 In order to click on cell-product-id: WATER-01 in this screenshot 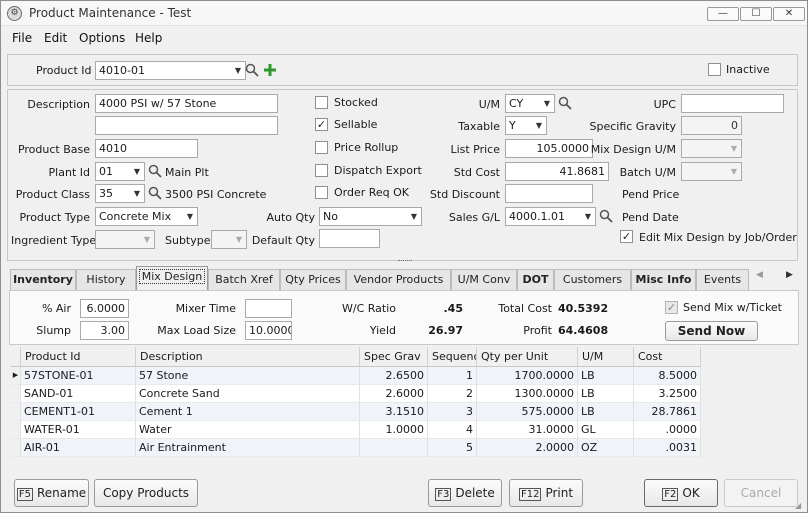, I will do `click(78, 430)`.